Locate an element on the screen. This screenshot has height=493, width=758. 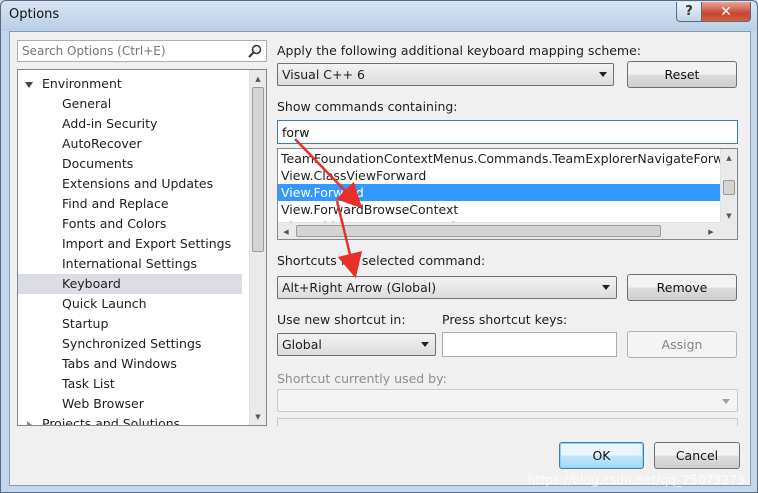
tree-item-label: Projects and Solutions is located at coordinates (111, 421).